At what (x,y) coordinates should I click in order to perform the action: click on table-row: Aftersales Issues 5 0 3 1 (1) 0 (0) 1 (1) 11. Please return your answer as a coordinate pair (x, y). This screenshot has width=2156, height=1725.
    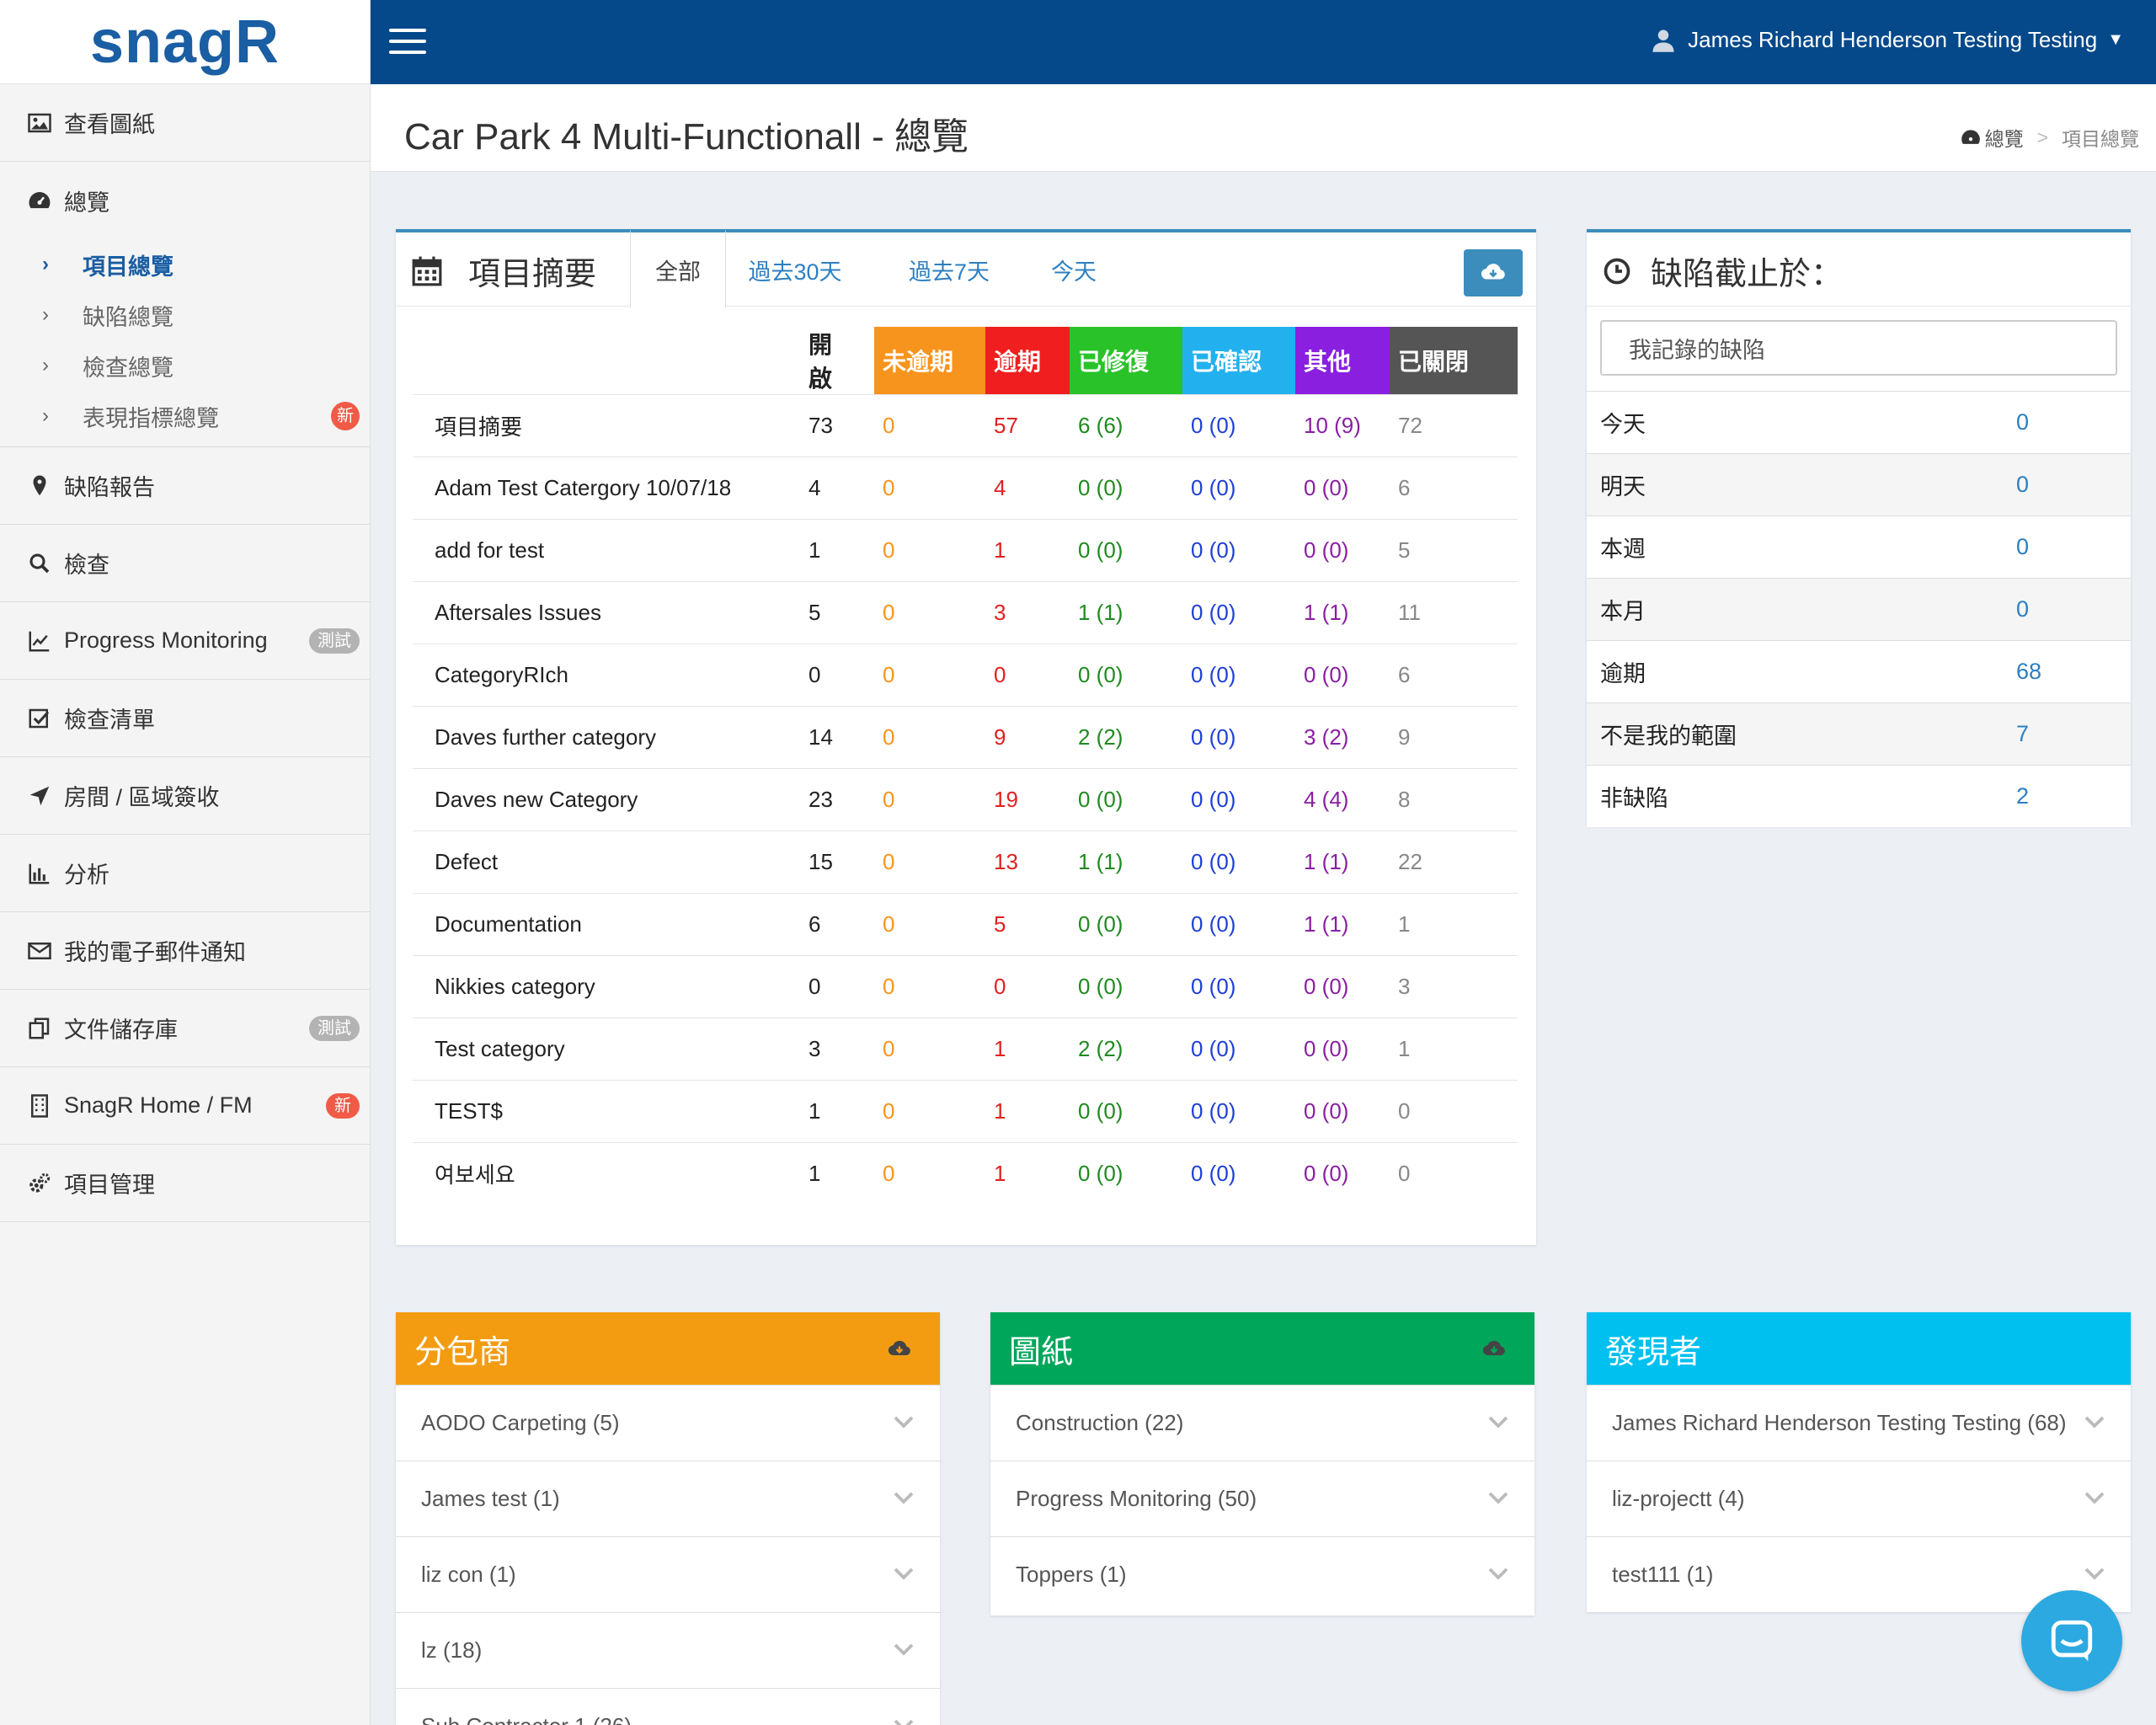
    Looking at the image, I should click on (965, 612).